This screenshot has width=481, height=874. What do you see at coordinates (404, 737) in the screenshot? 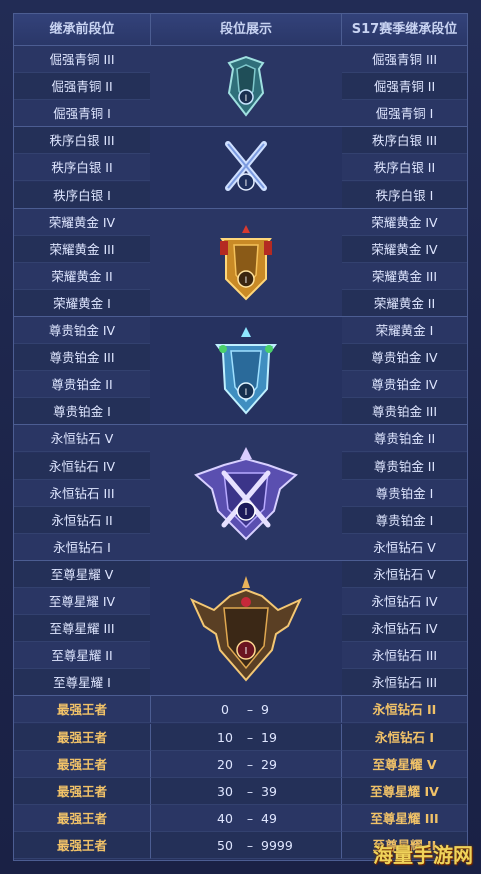
I see `rank-after-cell: 永恒钻石 I` at bounding box center [404, 737].